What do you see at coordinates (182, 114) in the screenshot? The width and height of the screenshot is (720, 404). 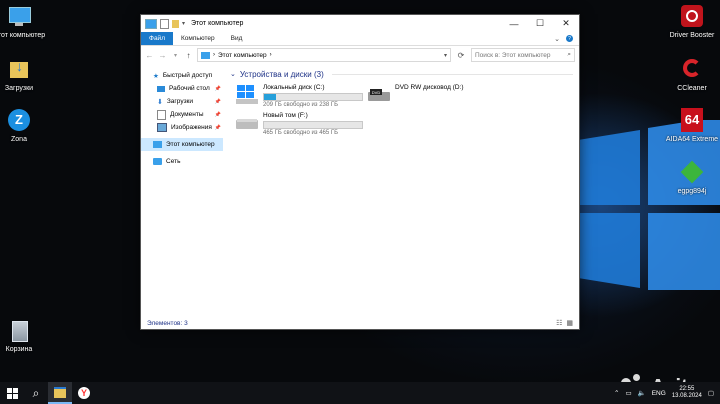 I see `nav-item-documents: Документы 📌` at bounding box center [182, 114].